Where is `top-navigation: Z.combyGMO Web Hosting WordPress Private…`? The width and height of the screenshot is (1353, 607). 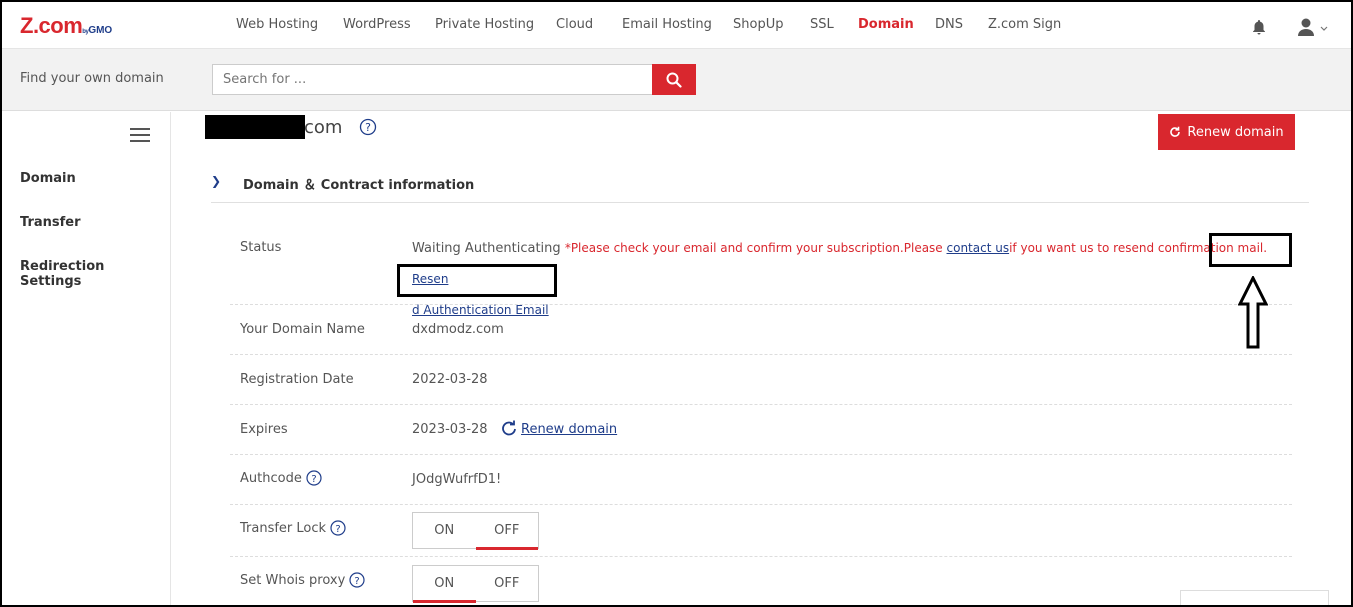
top-navigation: Z.combyGMO Web Hosting WordPress Private… is located at coordinates (676, 25).